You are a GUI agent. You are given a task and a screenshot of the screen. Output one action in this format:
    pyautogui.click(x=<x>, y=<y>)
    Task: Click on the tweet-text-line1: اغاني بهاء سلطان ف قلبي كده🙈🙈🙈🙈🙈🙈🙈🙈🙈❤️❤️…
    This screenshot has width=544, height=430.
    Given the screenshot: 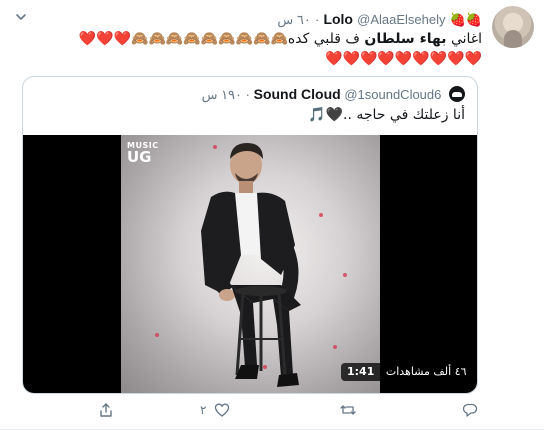 What is the action you would take?
    pyautogui.click(x=280, y=39)
    